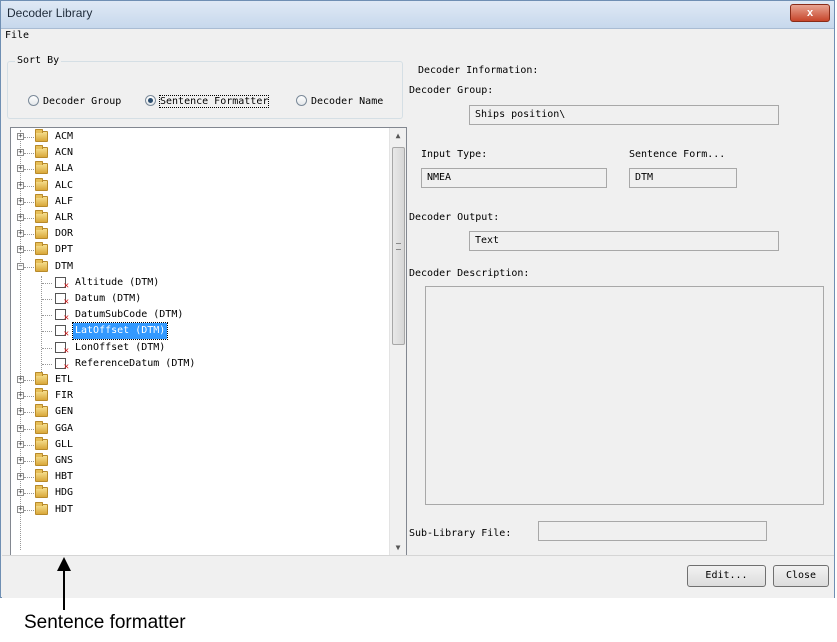 This screenshot has width=837, height=642. What do you see at coordinates (624, 241) in the screenshot?
I see `decoder-output-field: Text` at bounding box center [624, 241].